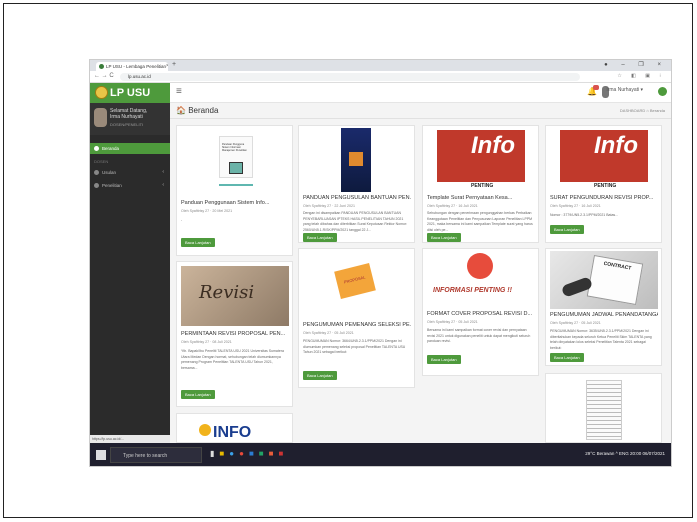 Image resolution: width=697 pixels, height=522 pixels. What do you see at coordinates (244, 453) in the screenshot?
I see `chrome-icon: ●` at bounding box center [244, 453].